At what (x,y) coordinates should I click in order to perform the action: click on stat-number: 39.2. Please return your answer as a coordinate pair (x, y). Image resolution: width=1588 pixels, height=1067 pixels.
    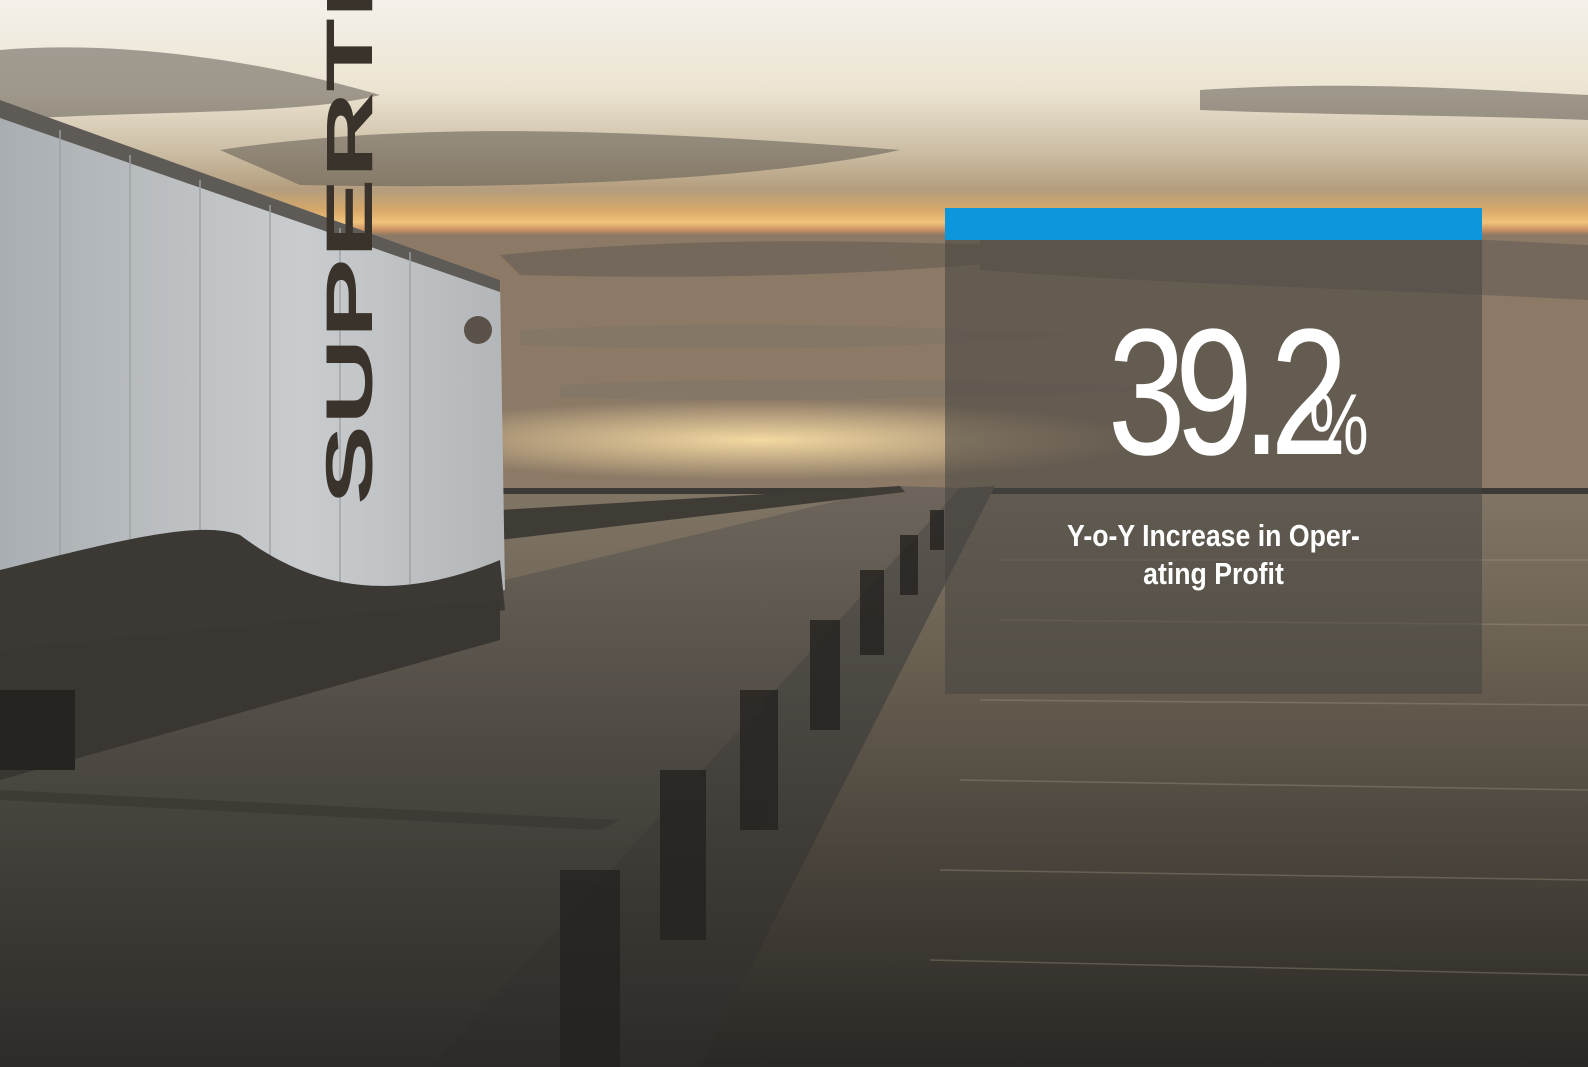
    Looking at the image, I should click on (1228, 392).